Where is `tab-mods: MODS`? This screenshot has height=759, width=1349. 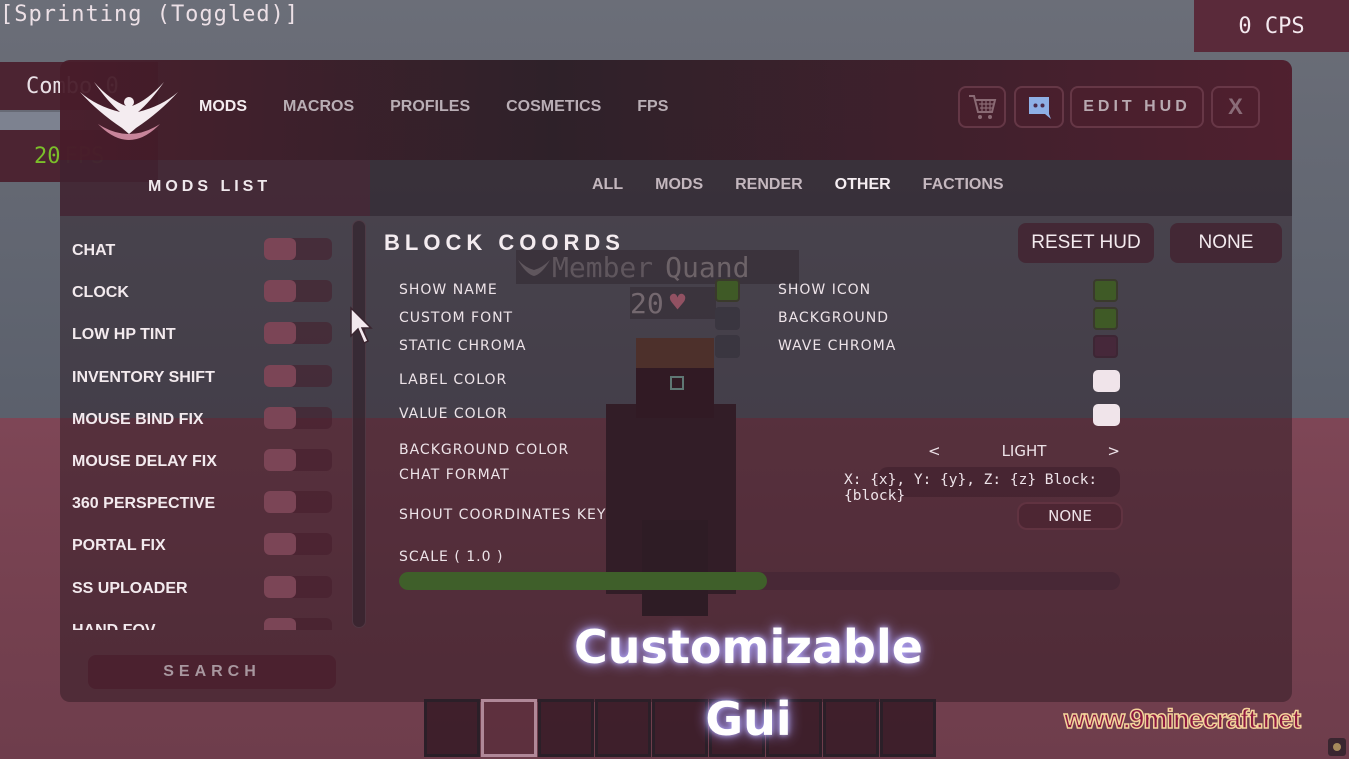 tab-mods: MODS is located at coordinates (223, 107).